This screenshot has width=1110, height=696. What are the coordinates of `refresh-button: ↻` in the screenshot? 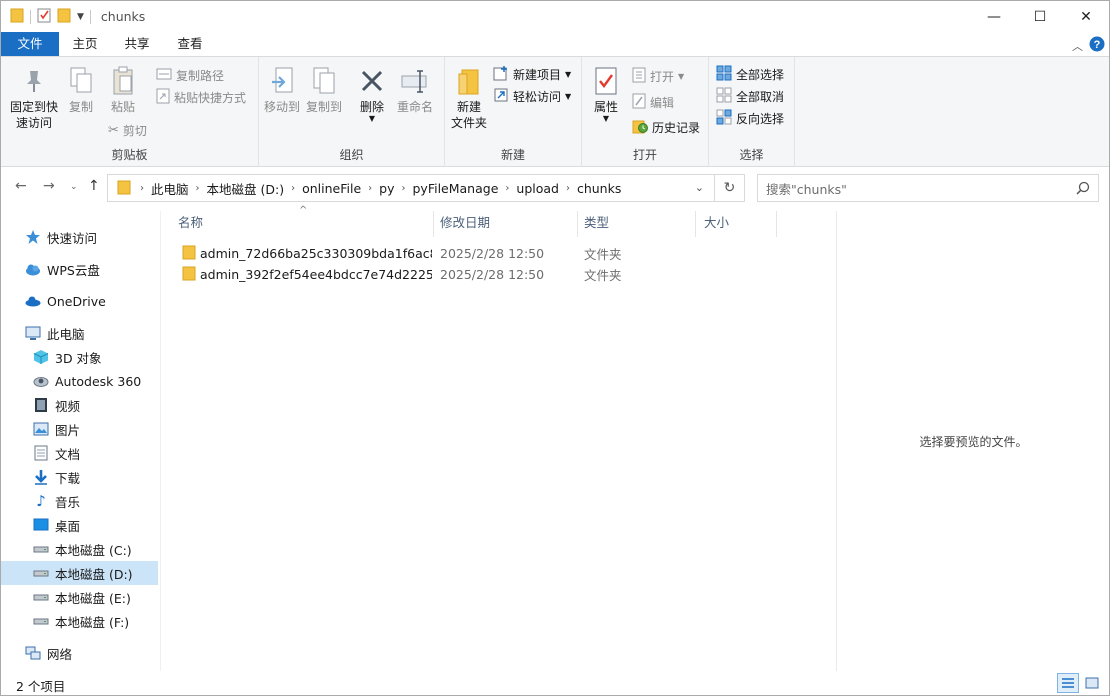 It's located at (730, 188).